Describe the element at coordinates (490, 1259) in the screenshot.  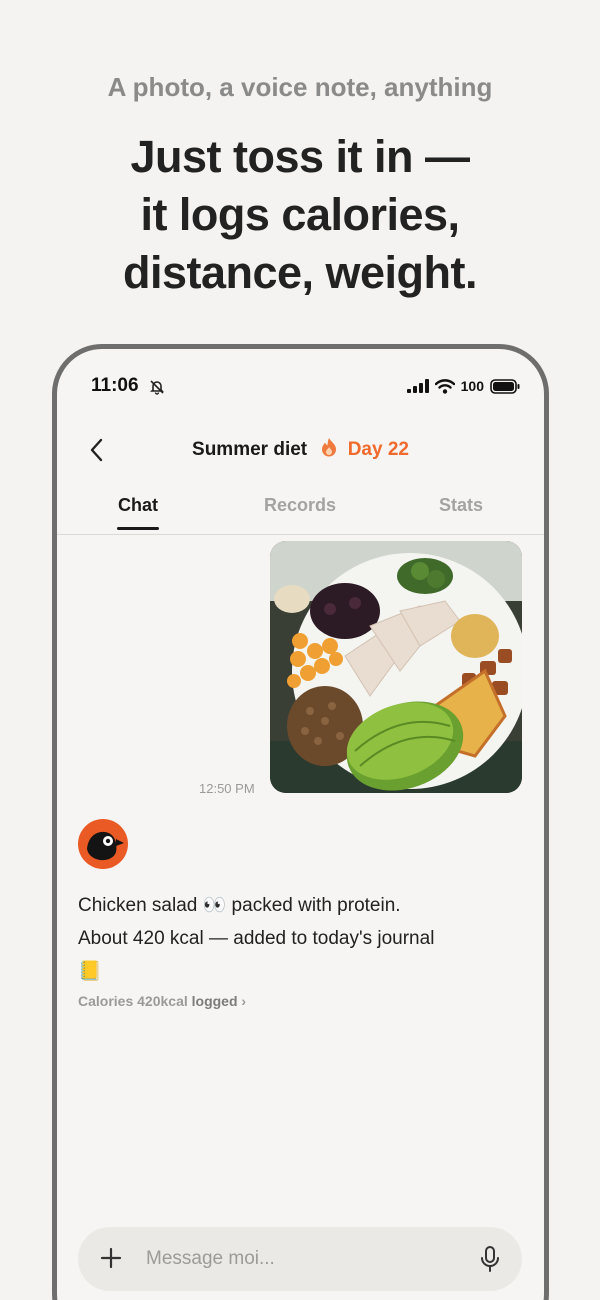
I see `microphone-icon` at that location.